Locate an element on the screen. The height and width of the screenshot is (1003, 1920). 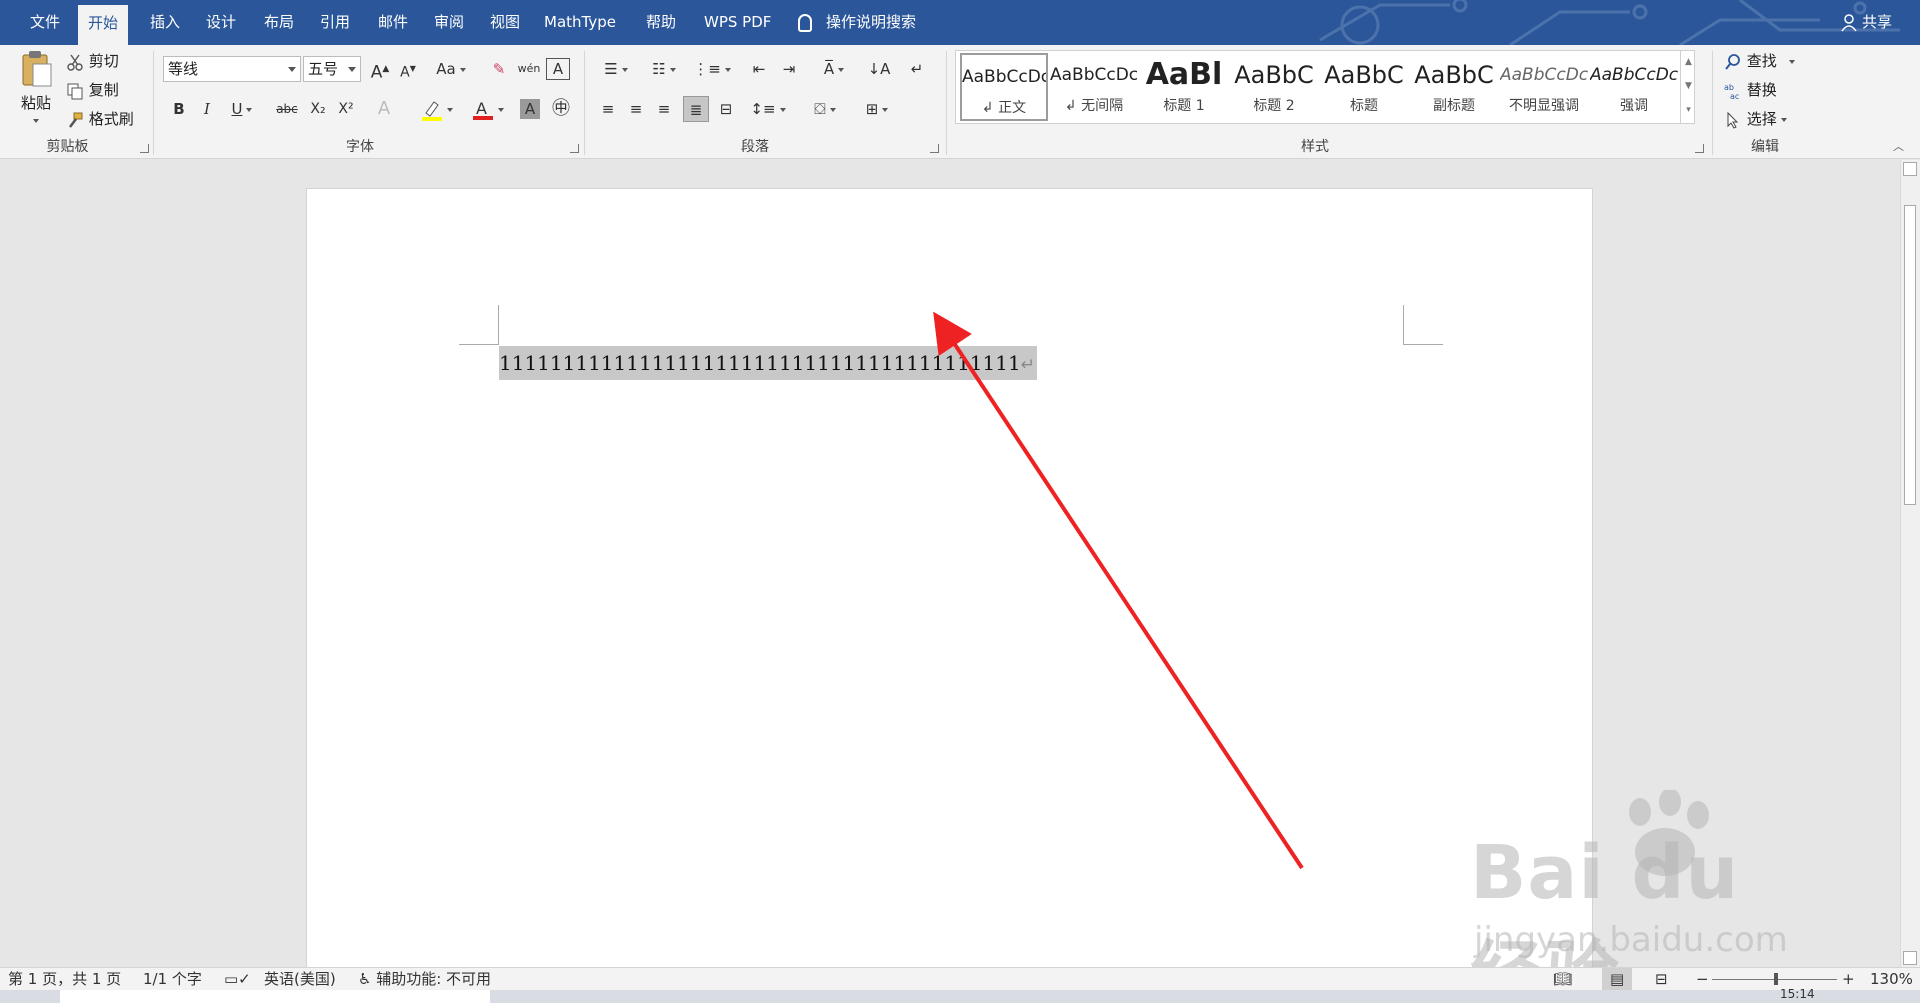
font-color-button: A is located at coordinates (488, 109).